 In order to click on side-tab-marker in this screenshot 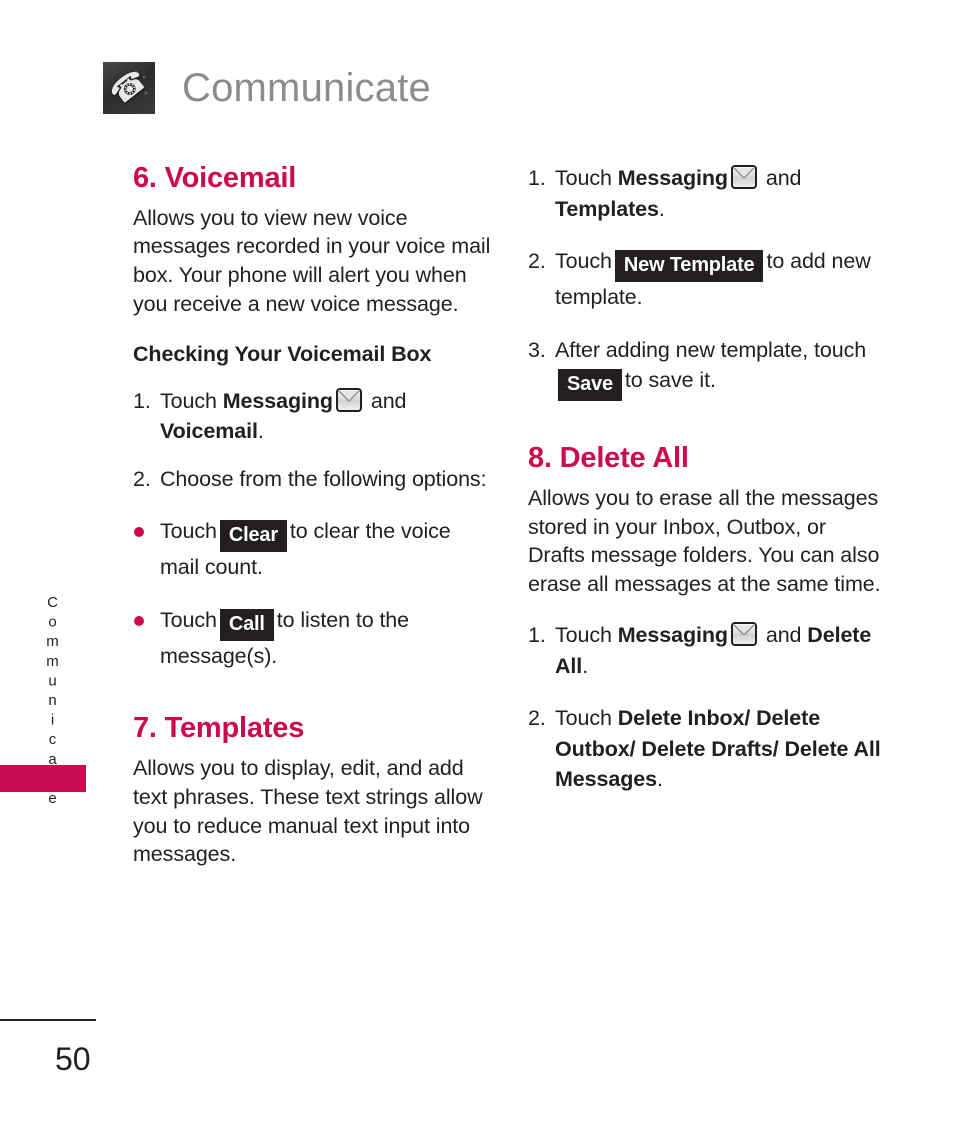, I will do `click(43, 778)`.